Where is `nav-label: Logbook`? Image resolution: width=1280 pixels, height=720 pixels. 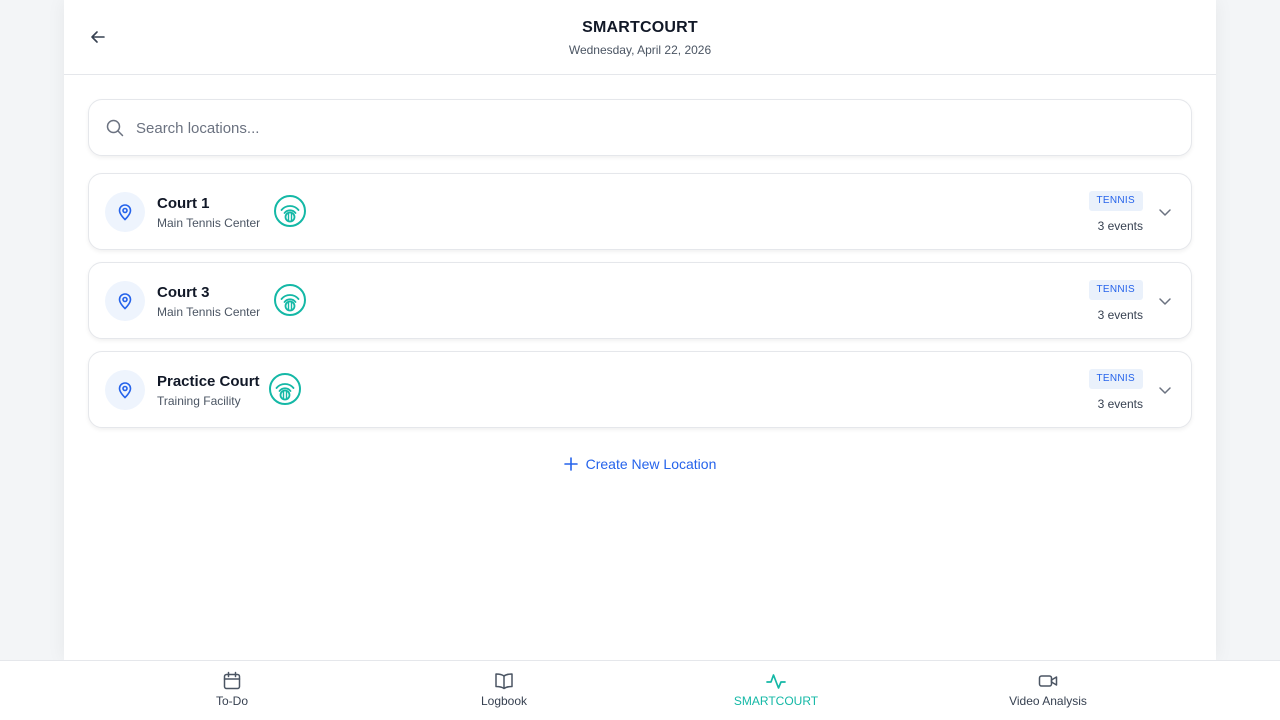 nav-label: Logbook is located at coordinates (504, 701).